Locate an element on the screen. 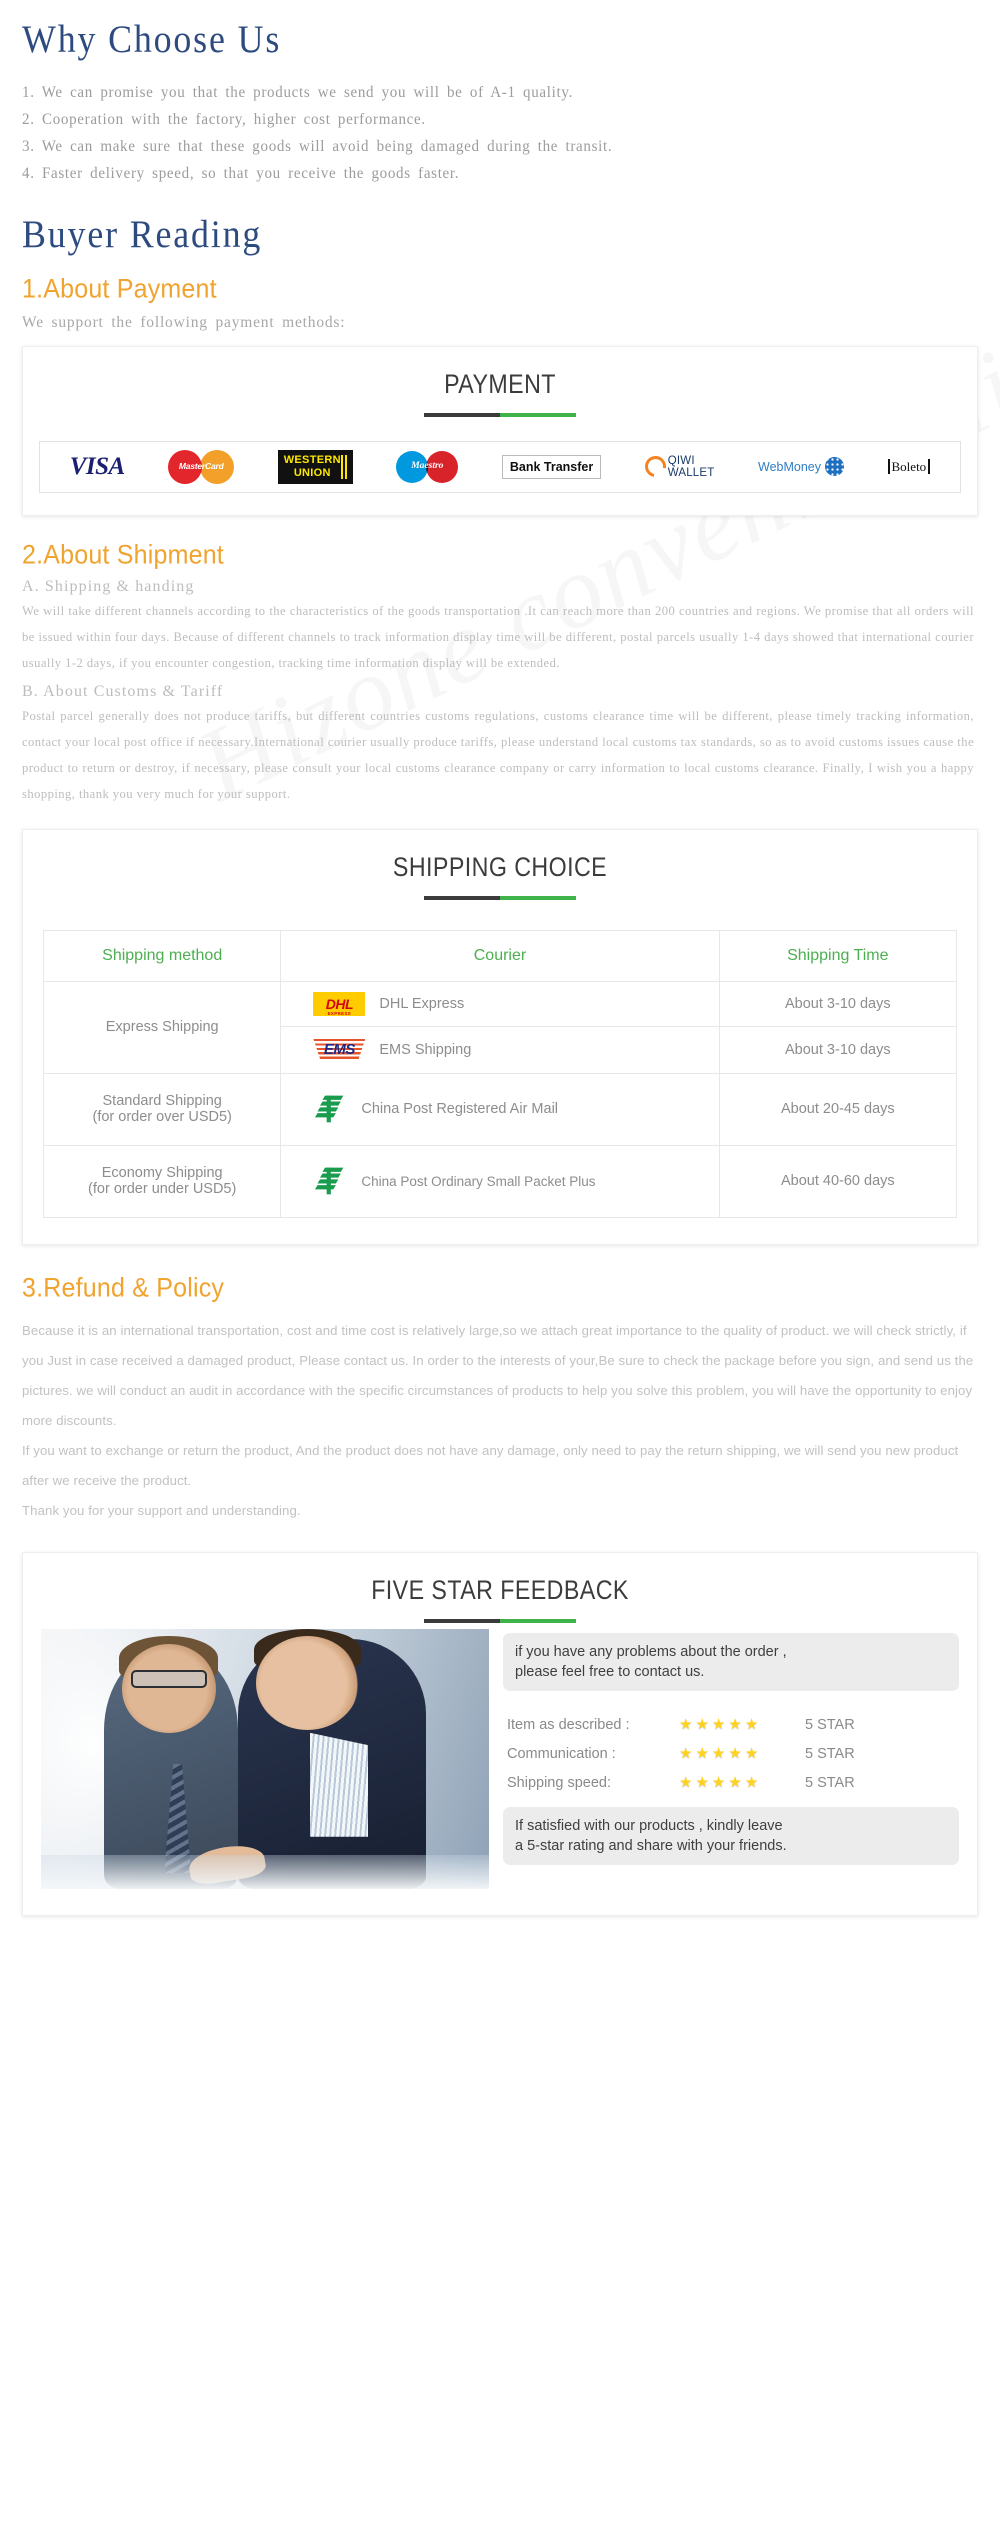 The height and width of the screenshot is (2530, 1000). webmoney-globe-icon is located at coordinates (835, 467).